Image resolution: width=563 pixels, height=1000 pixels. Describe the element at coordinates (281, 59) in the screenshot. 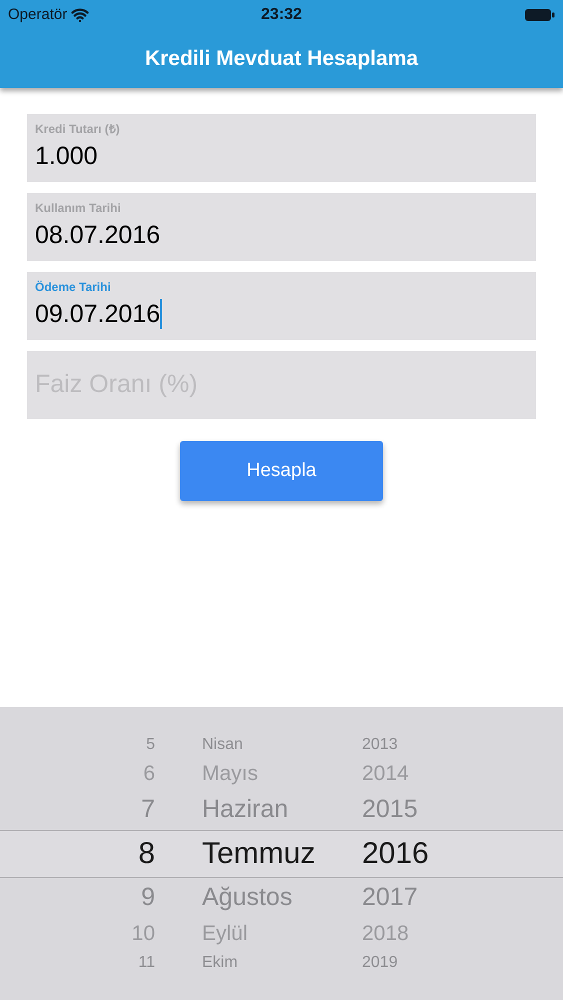

I see `screen-title: Kredili Mevduat Hesaplama` at that location.